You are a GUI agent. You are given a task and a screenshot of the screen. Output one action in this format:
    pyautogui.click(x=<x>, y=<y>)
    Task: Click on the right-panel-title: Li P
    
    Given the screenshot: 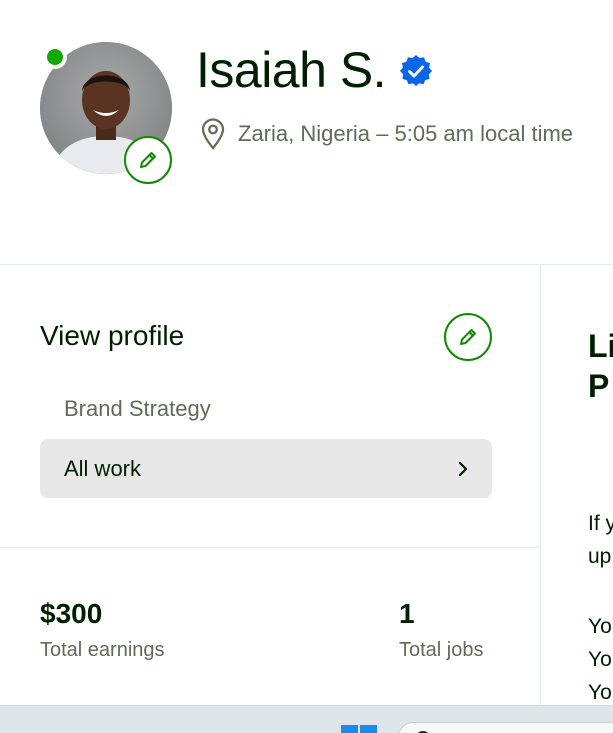 What is the action you would take?
    pyautogui.click(x=600, y=366)
    